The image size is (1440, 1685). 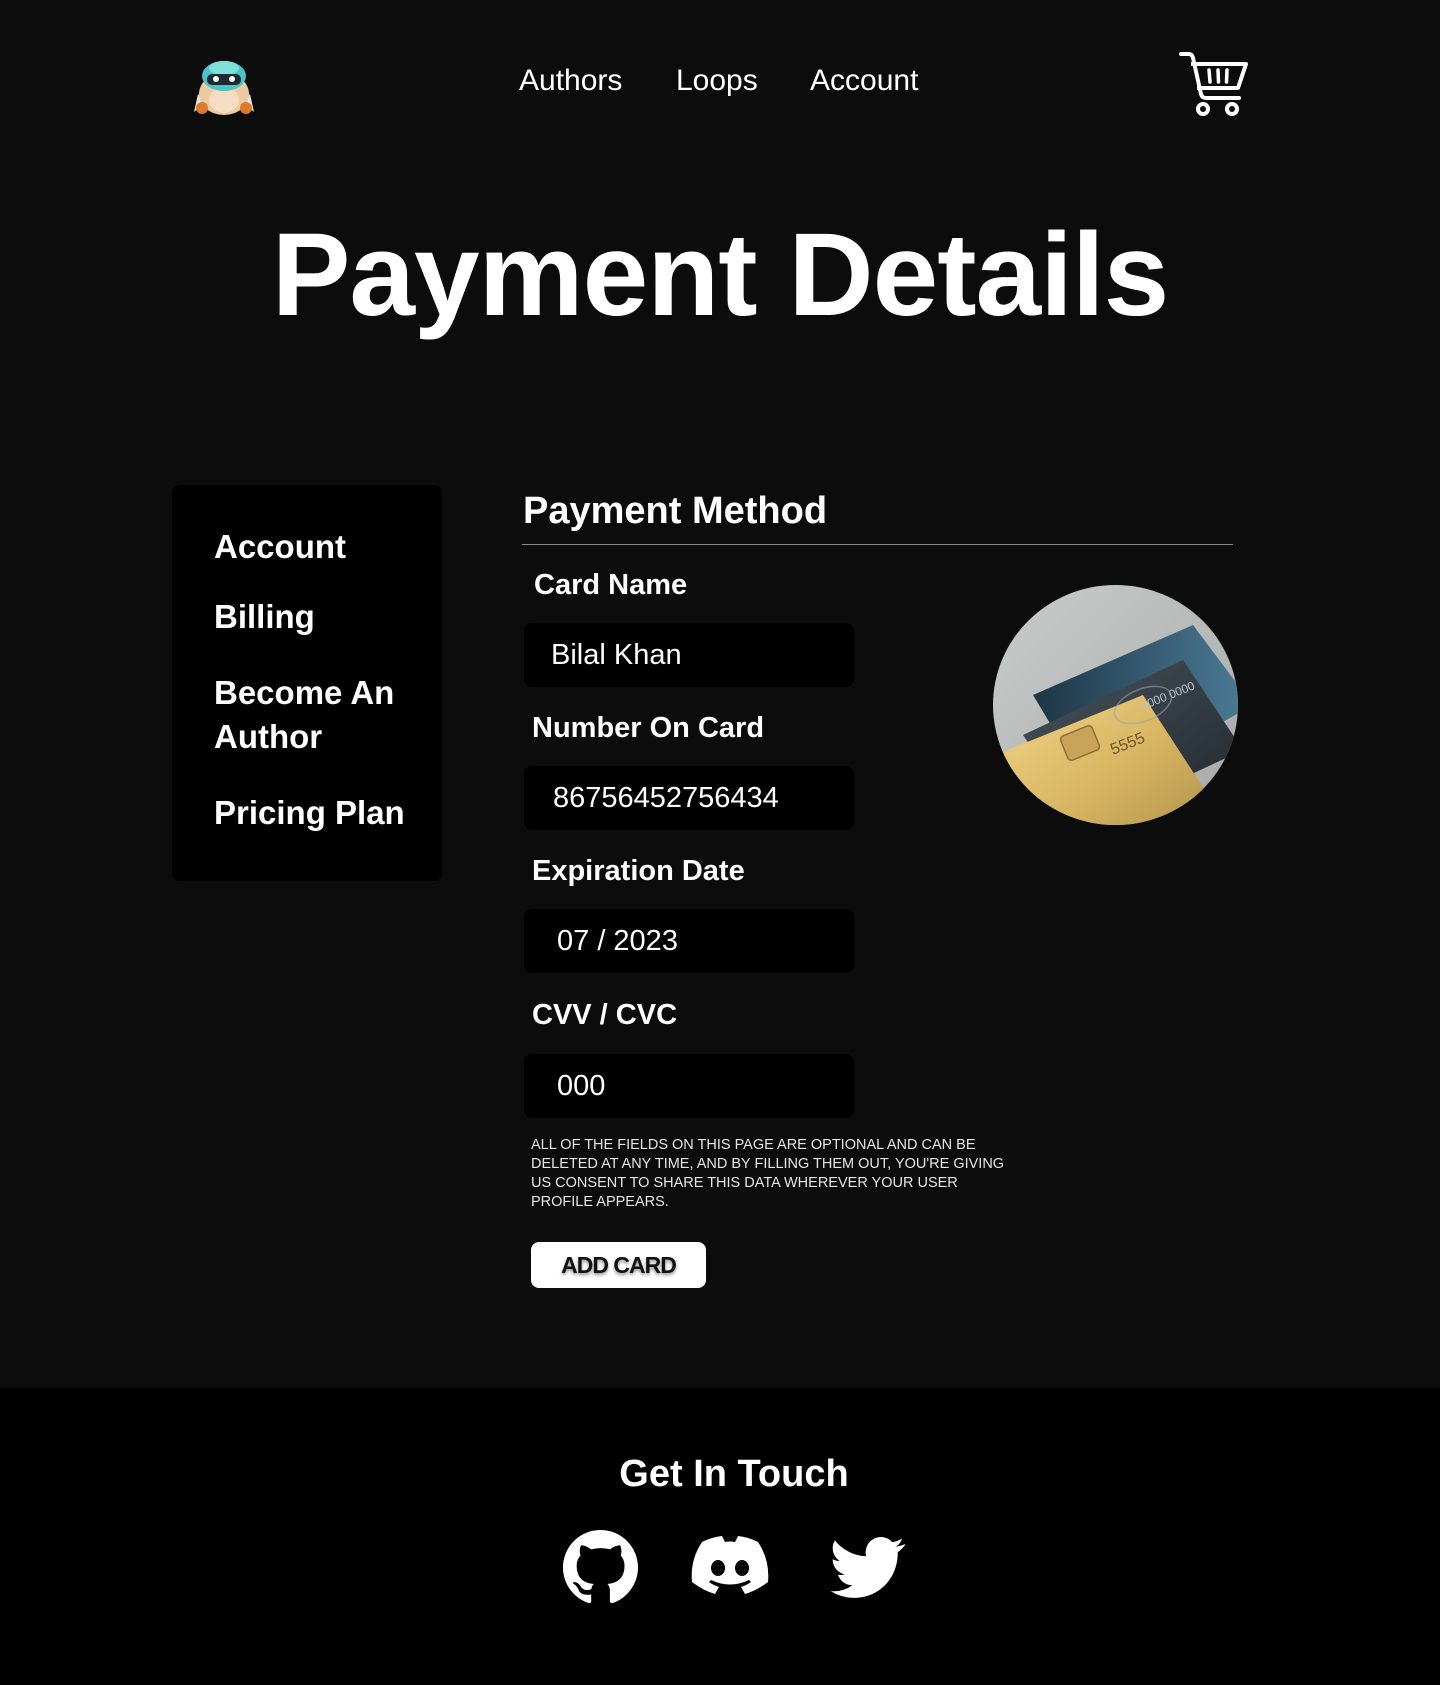 I want to click on expiration-date-label: Expiration Date, so click(x=638, y=871).